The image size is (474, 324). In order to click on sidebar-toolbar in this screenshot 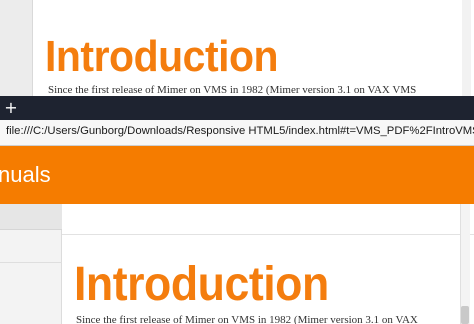, I will do `click(31, 217)`.